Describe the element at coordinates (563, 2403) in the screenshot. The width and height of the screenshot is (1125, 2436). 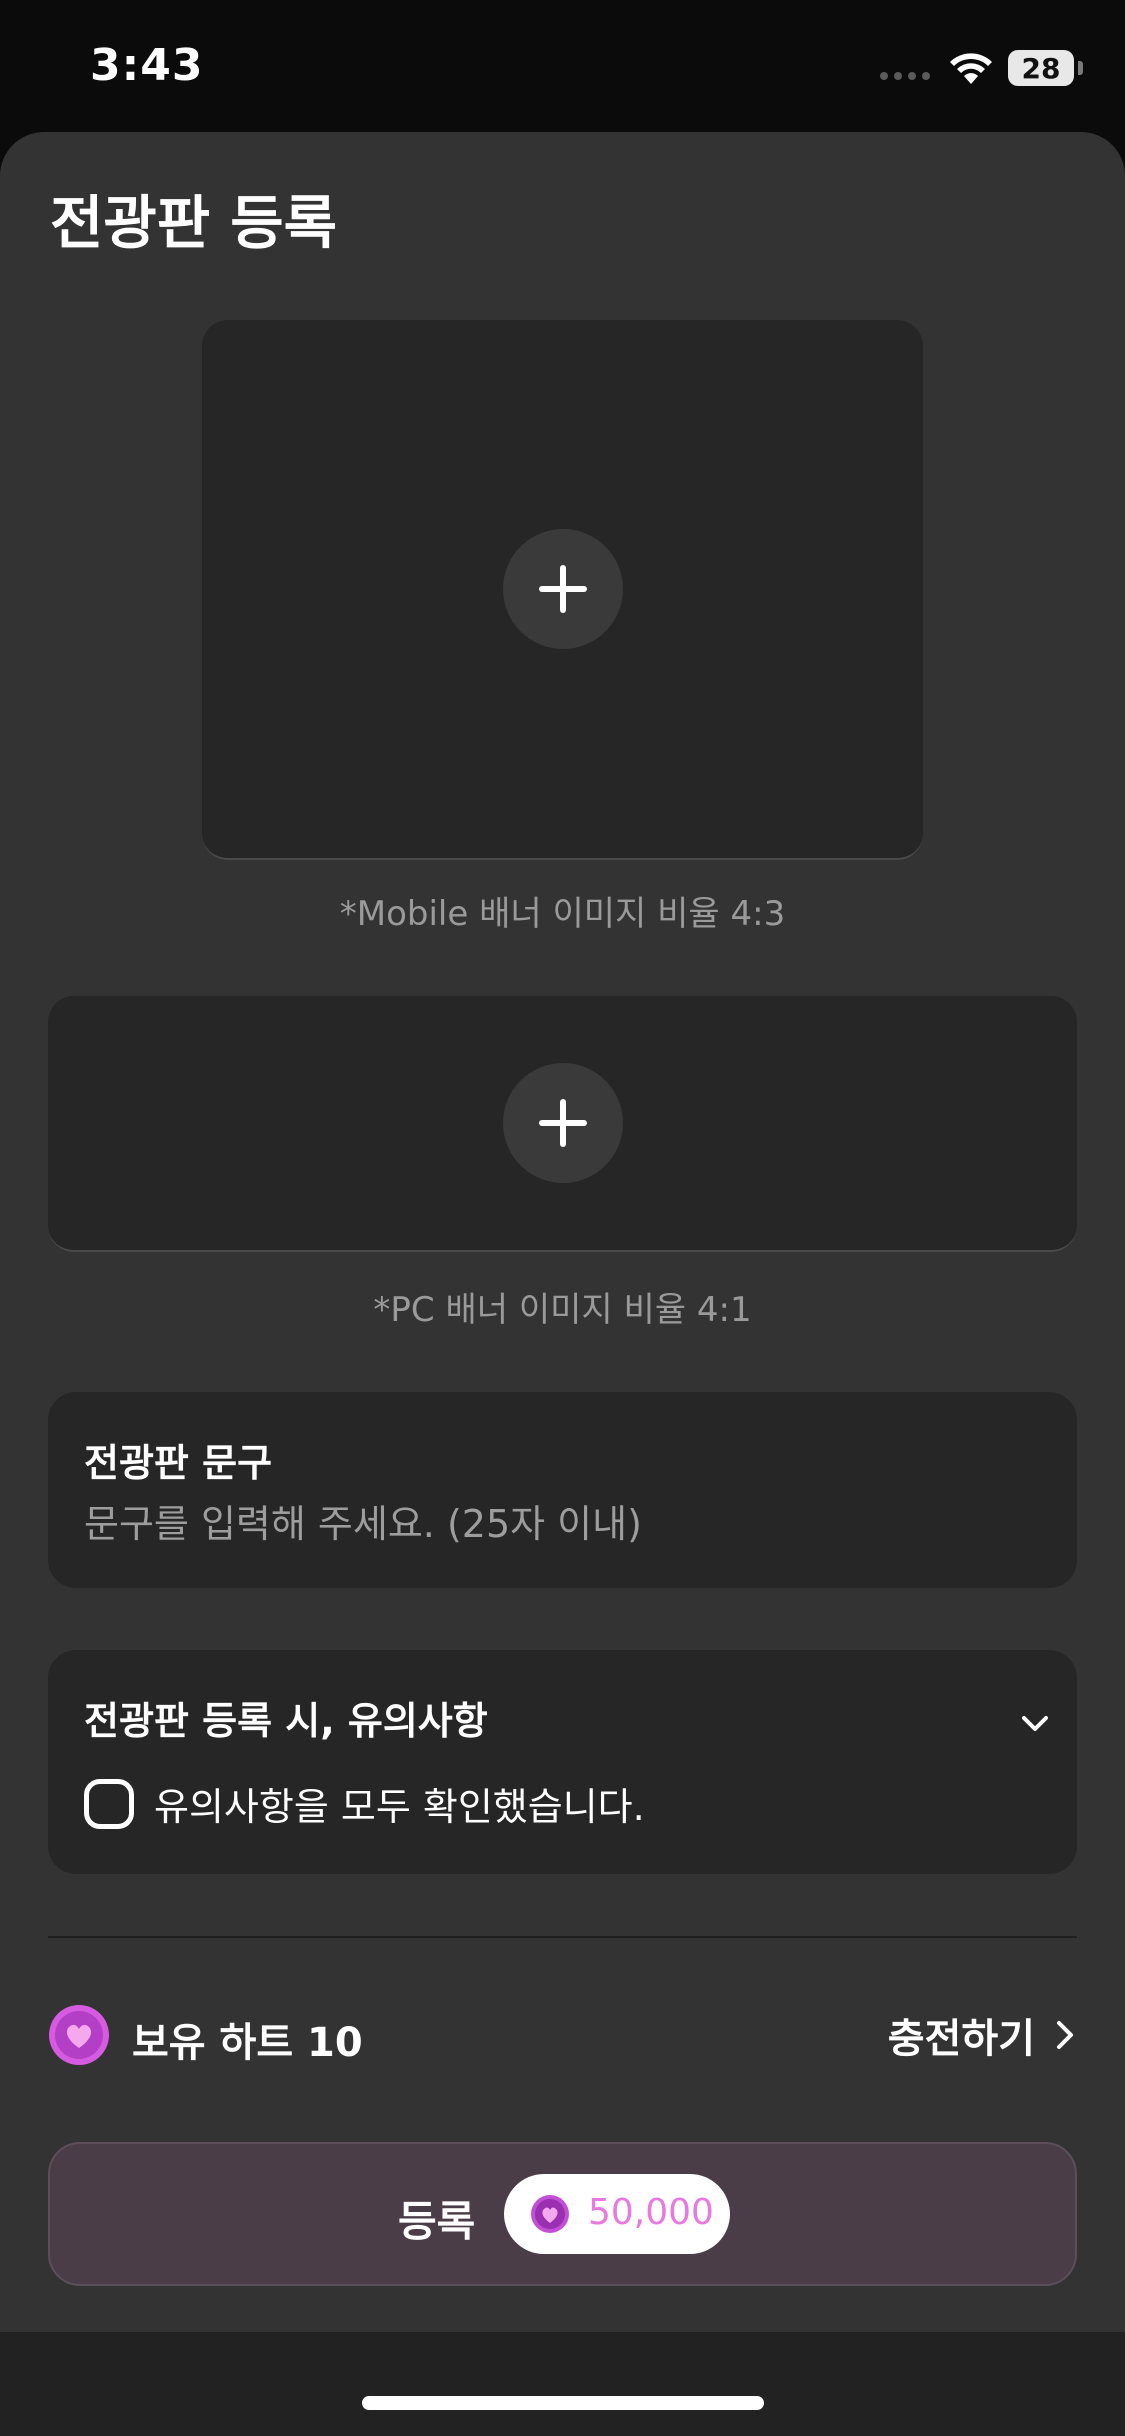
I see `home-indicator` at that location.